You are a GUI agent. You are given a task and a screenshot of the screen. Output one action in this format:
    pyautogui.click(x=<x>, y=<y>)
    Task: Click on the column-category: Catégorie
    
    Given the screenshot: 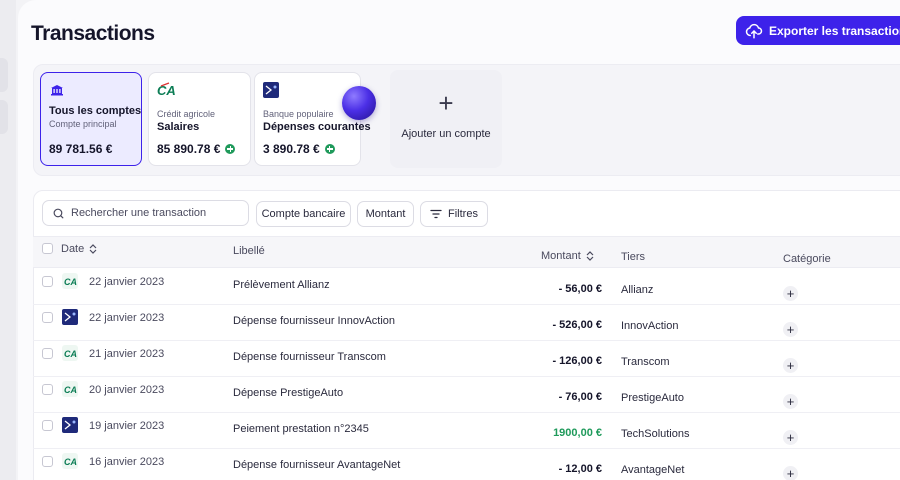 What is the action you would take?
    pyautogui.click(x=807, y=259)
    